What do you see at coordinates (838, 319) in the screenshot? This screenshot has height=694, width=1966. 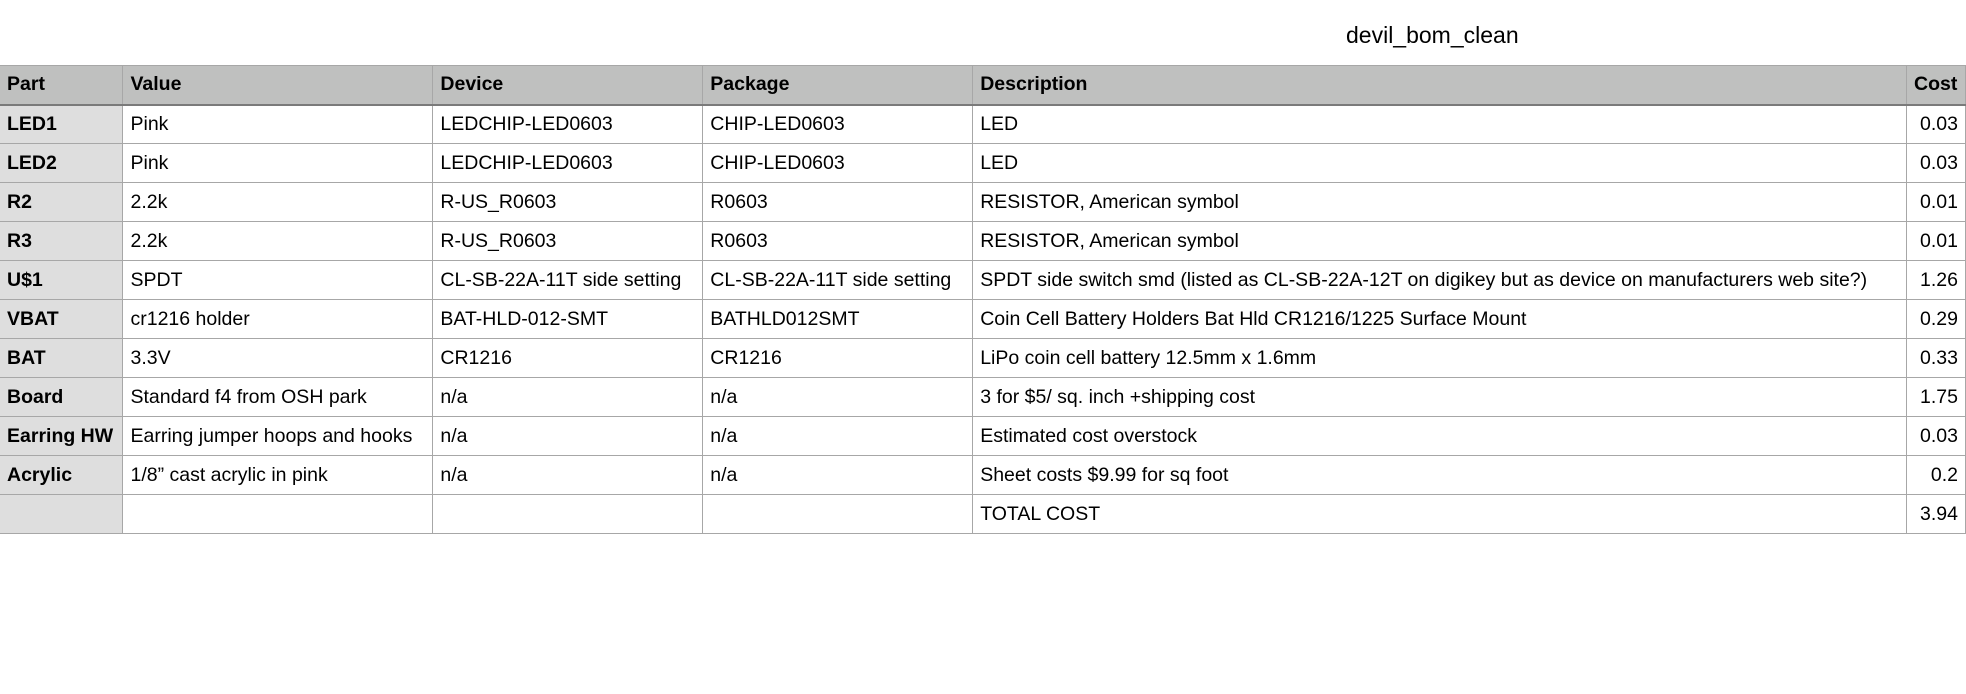 I see `cell-package: BATHLD012SMT` at bounding box center [838, 319].